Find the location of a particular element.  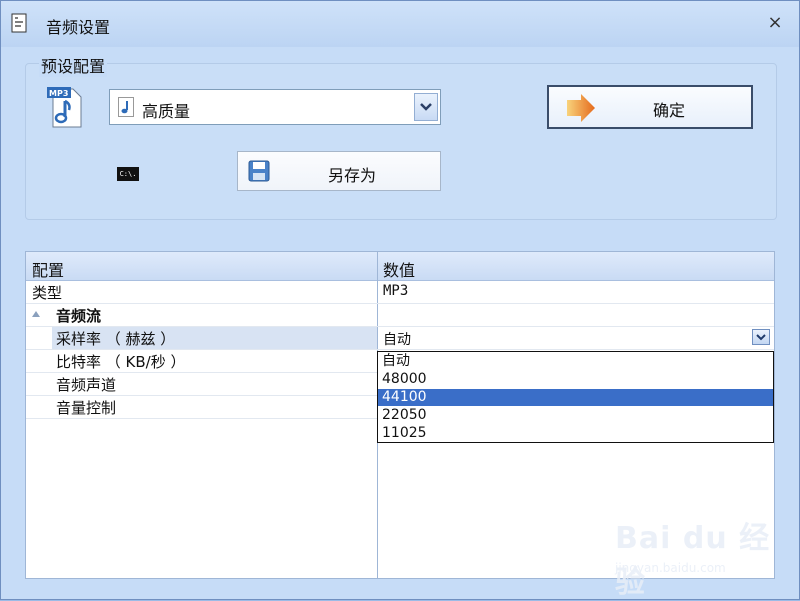

music-note-icon is located at coordinates (126, 107).